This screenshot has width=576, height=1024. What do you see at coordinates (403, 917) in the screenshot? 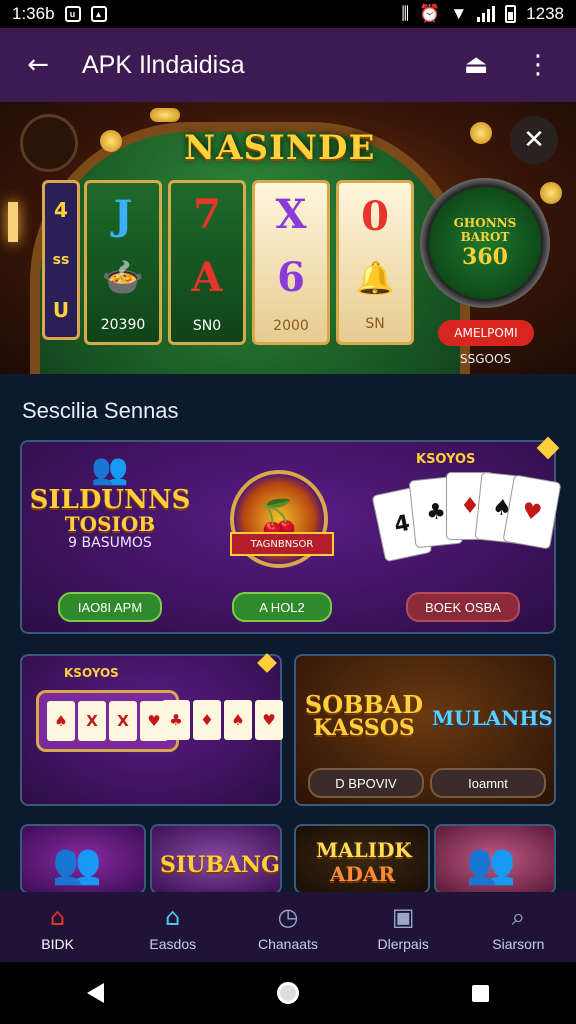
I see `calendar-icon: ▣` at bounding box center [403, 917].